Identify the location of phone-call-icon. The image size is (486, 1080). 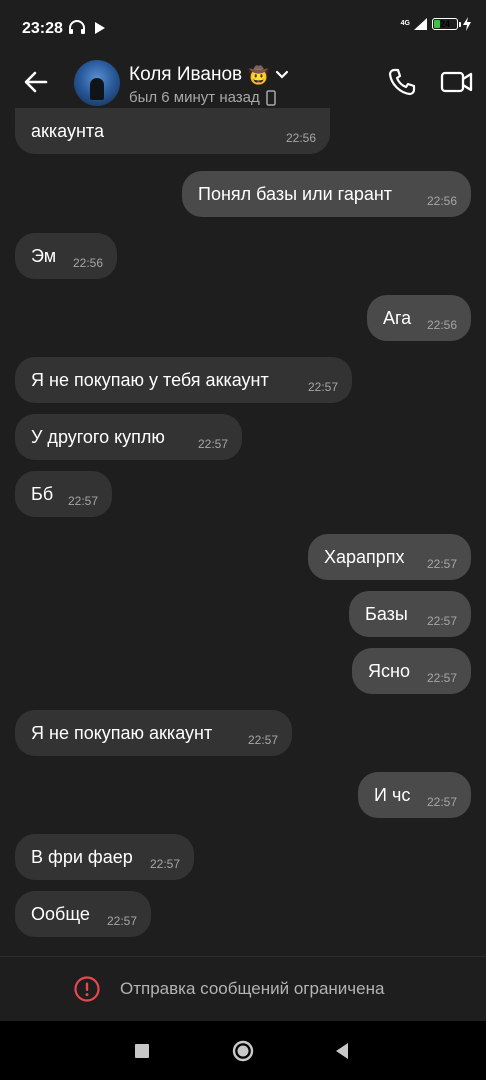
(402, 82).